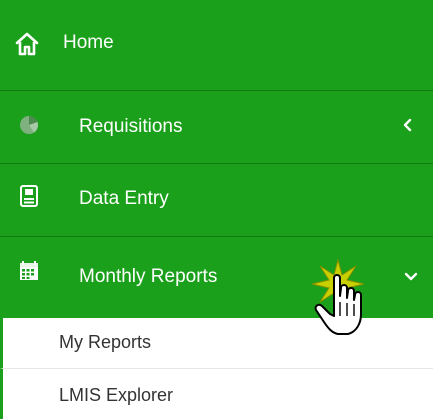  What do you see at coordinates (131, 126) in the screenshot?
I see `menu-item-label: Requisitions` at bounding box center [131, 126].